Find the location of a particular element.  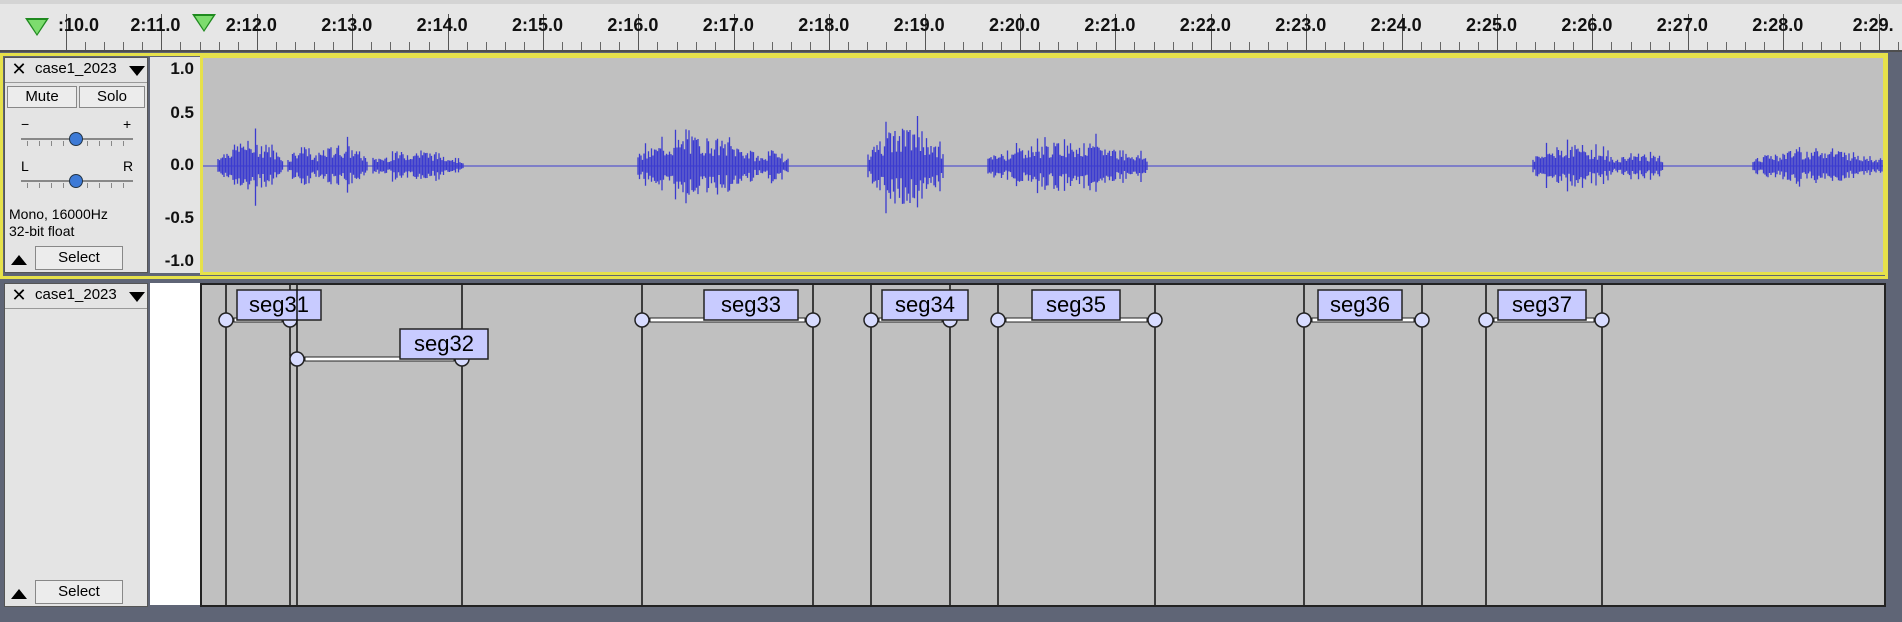

ruler-label: 2:26.0 is located at coordinates (1587, 25).